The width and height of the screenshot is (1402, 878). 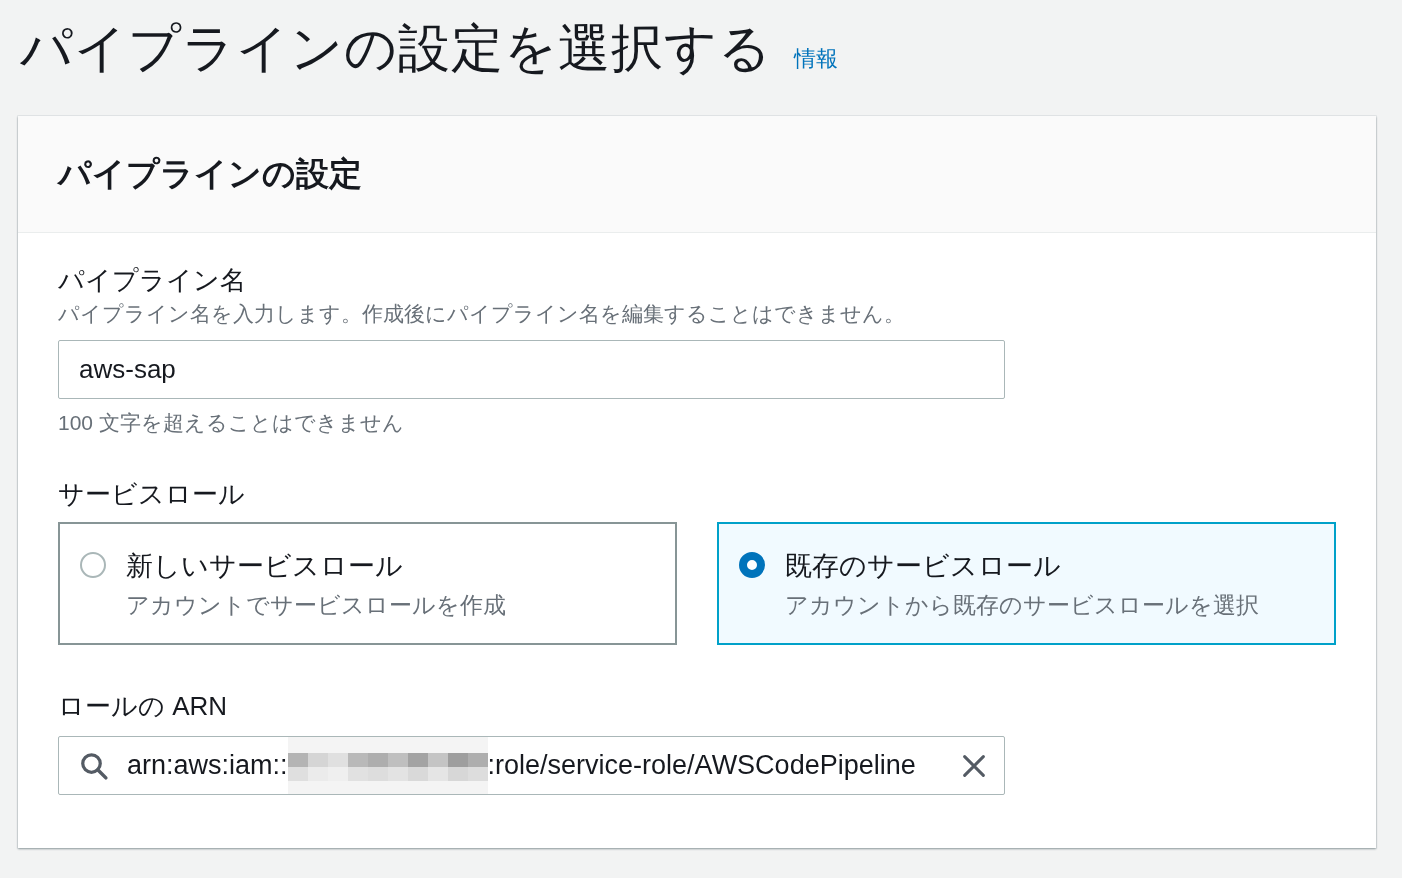 What do you see at coordinates (152, 280) in the screenshot?
I see `field-label: パイプライン名` at bounding box center [152, 280].